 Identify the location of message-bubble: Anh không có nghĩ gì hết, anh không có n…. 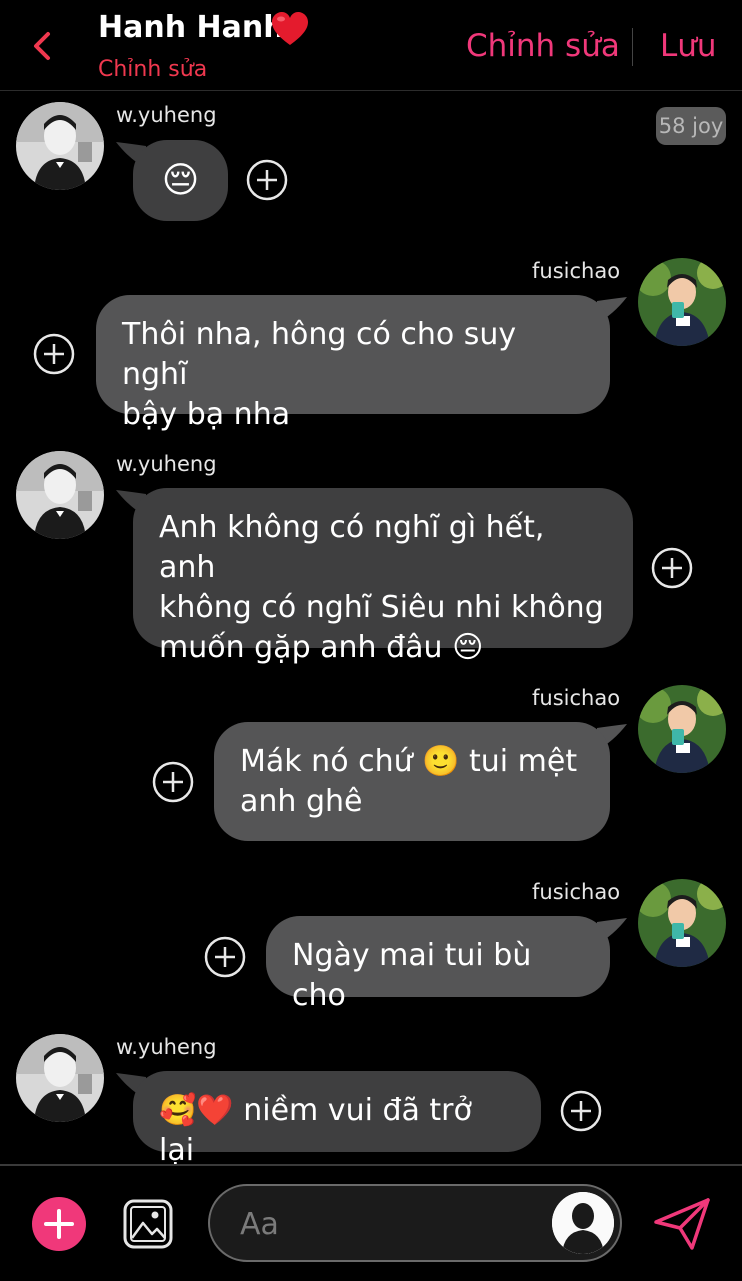
(383, 576).